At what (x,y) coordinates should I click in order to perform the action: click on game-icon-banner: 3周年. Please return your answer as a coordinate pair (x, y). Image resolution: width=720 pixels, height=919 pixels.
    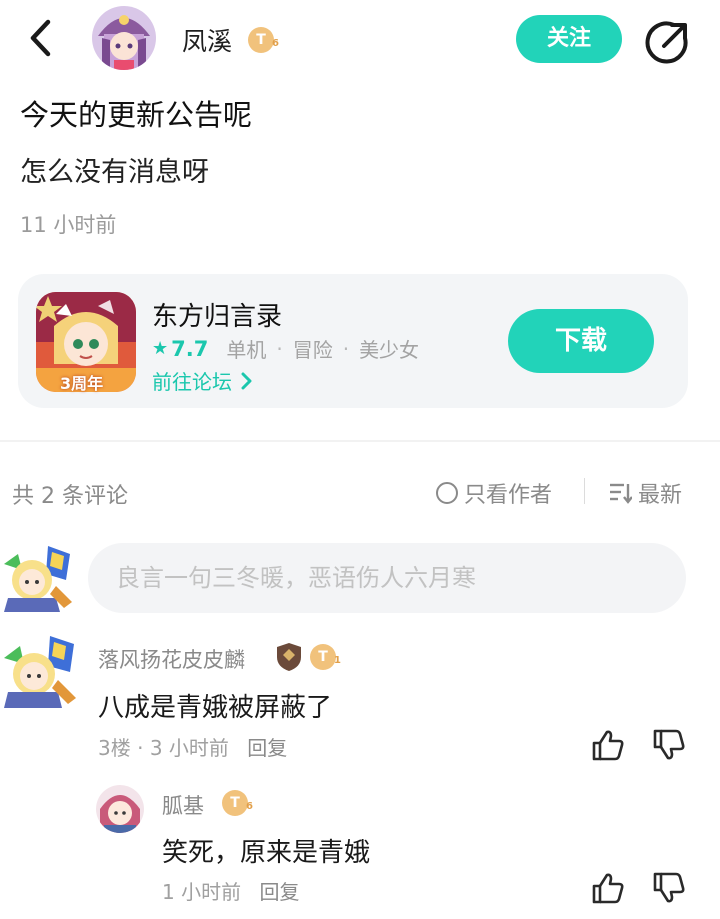
    Looking at the image, I should click on (82, 383).